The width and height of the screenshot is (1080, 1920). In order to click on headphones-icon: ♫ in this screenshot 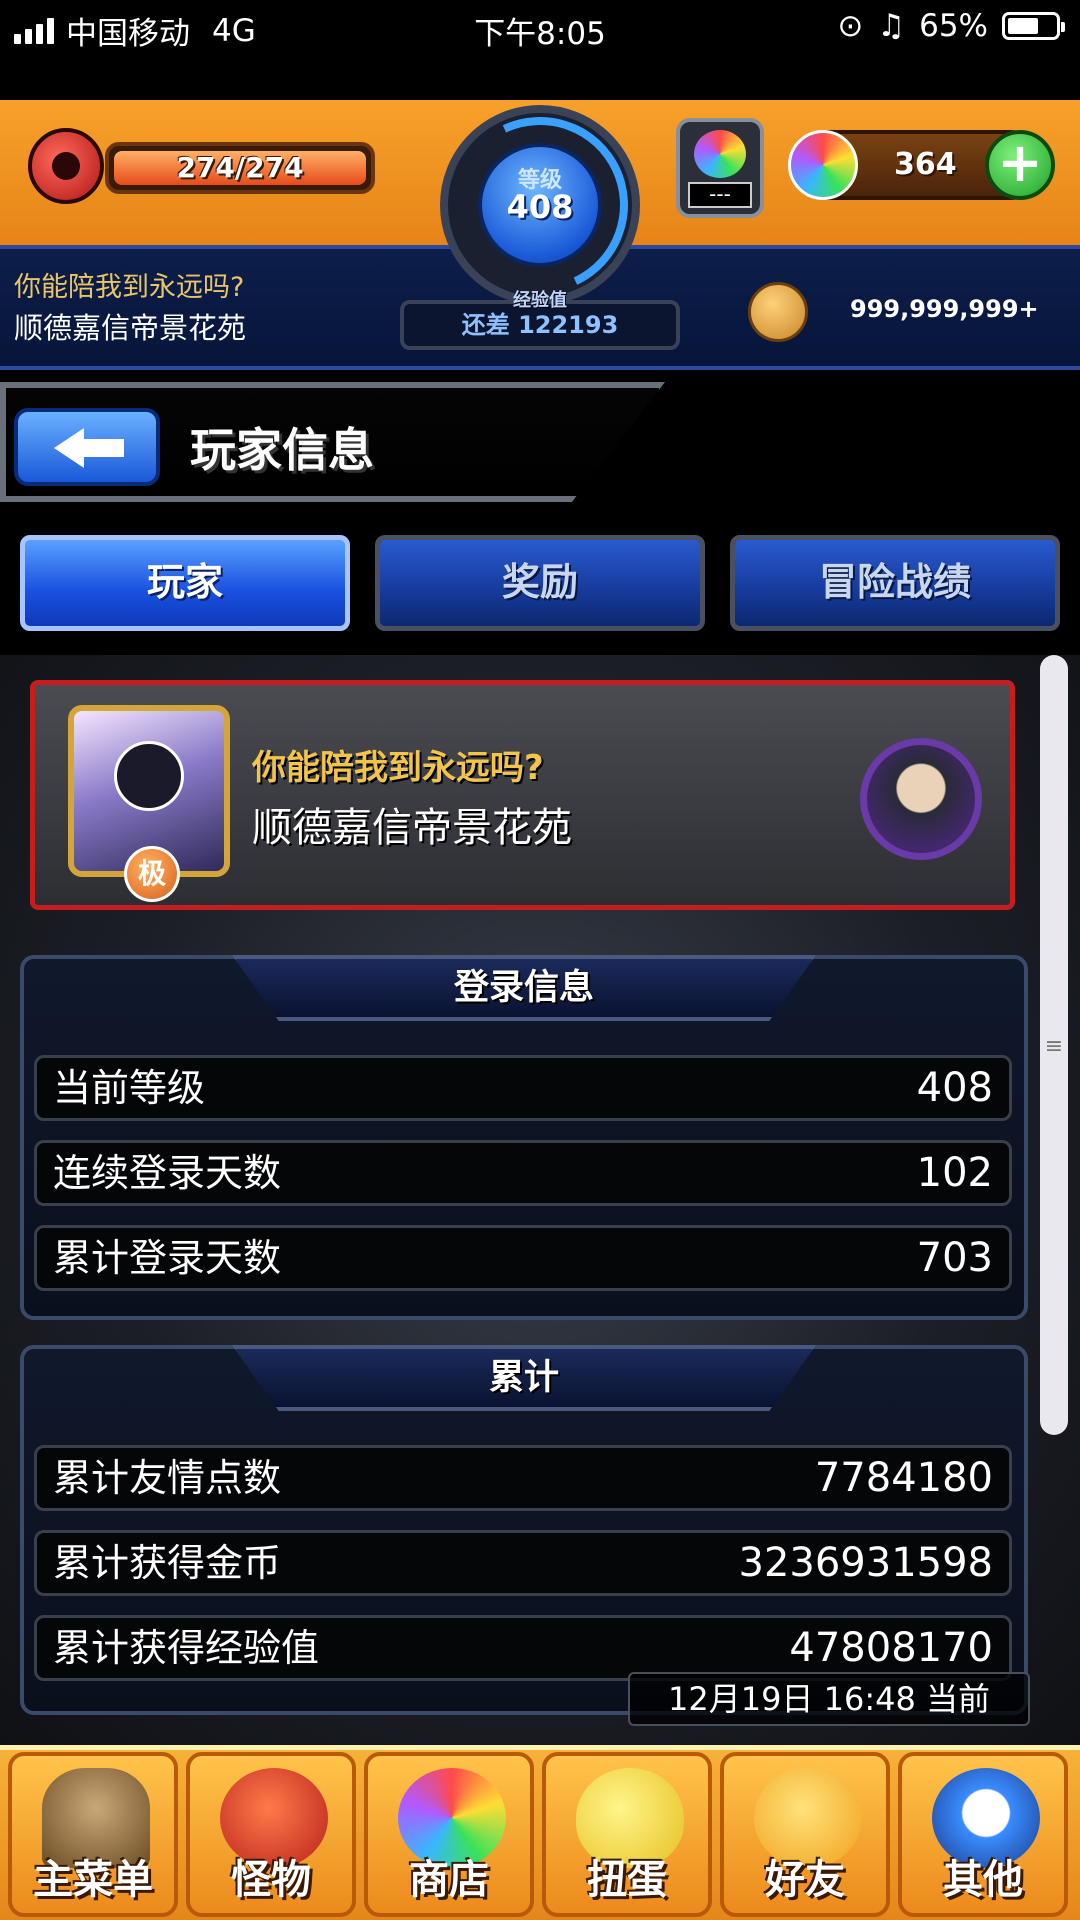, I will do `click(891, 26)`.